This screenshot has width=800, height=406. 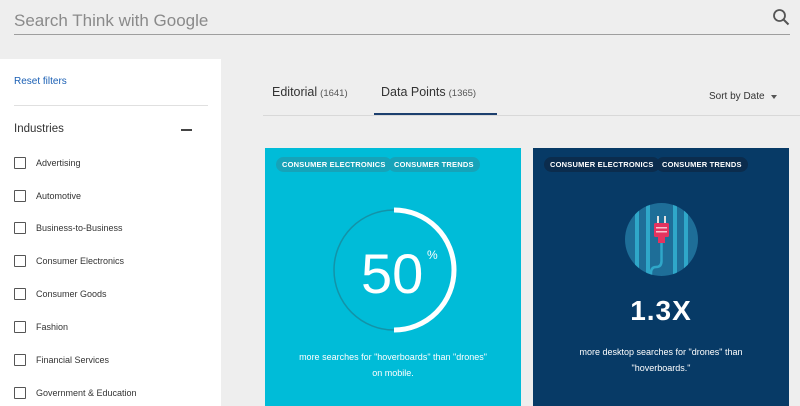 What do you see at coordinates (661, 368) in the screenshot?
I see `description-line: "hoverboards."` at bounding box center [661, 368].